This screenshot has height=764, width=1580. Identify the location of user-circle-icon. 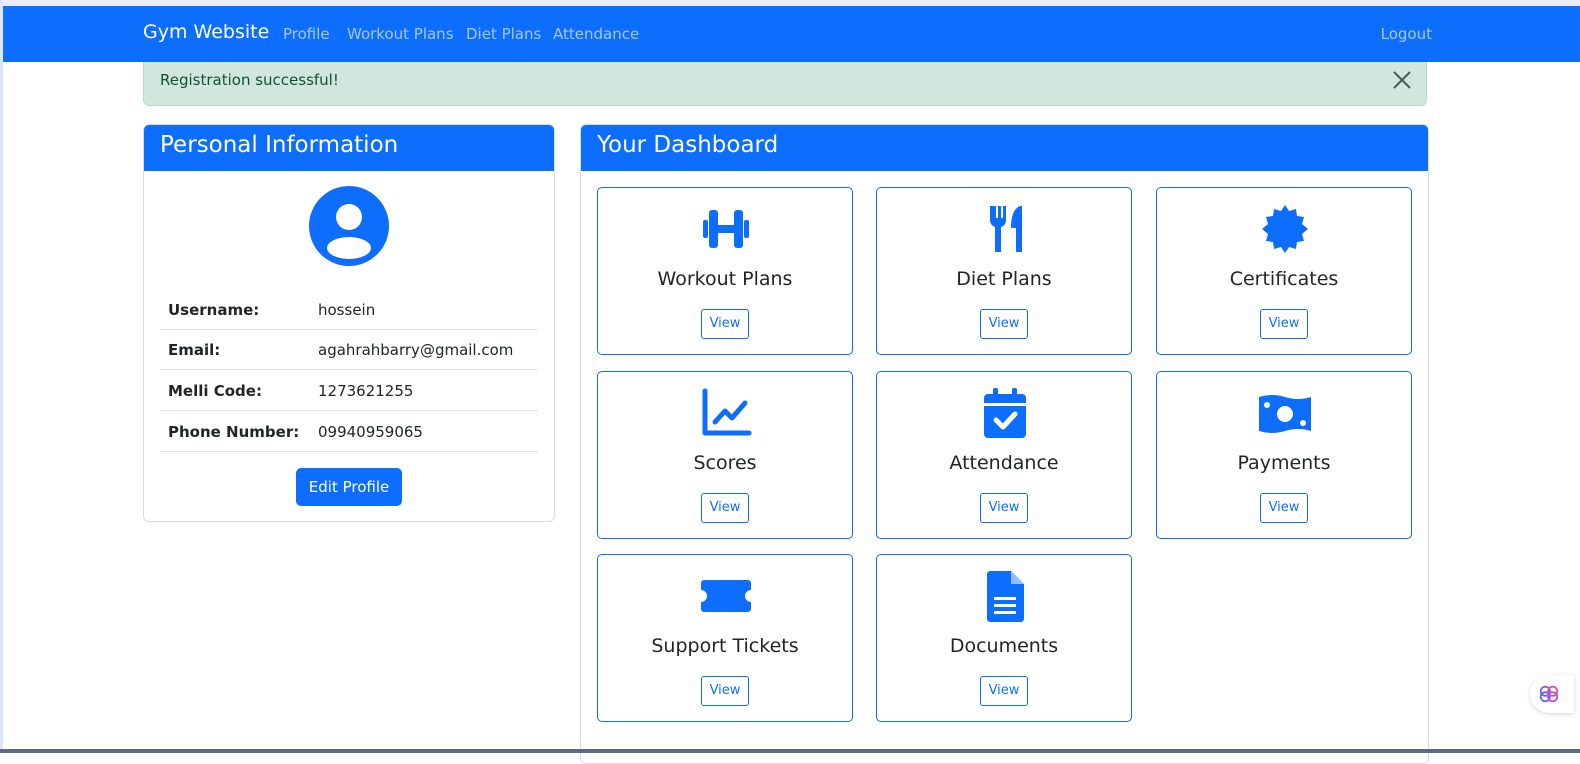
(349, 226).